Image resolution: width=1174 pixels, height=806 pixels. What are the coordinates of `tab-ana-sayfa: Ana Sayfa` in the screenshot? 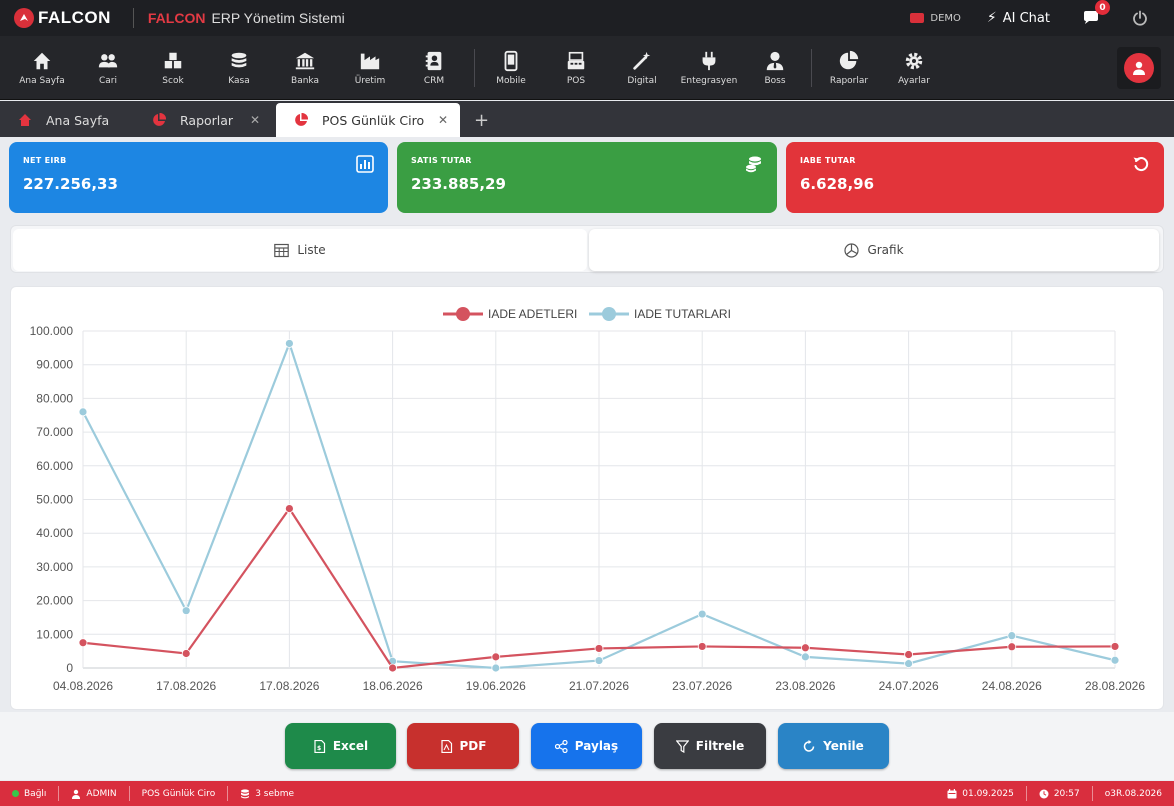 It's located at (67, 120).